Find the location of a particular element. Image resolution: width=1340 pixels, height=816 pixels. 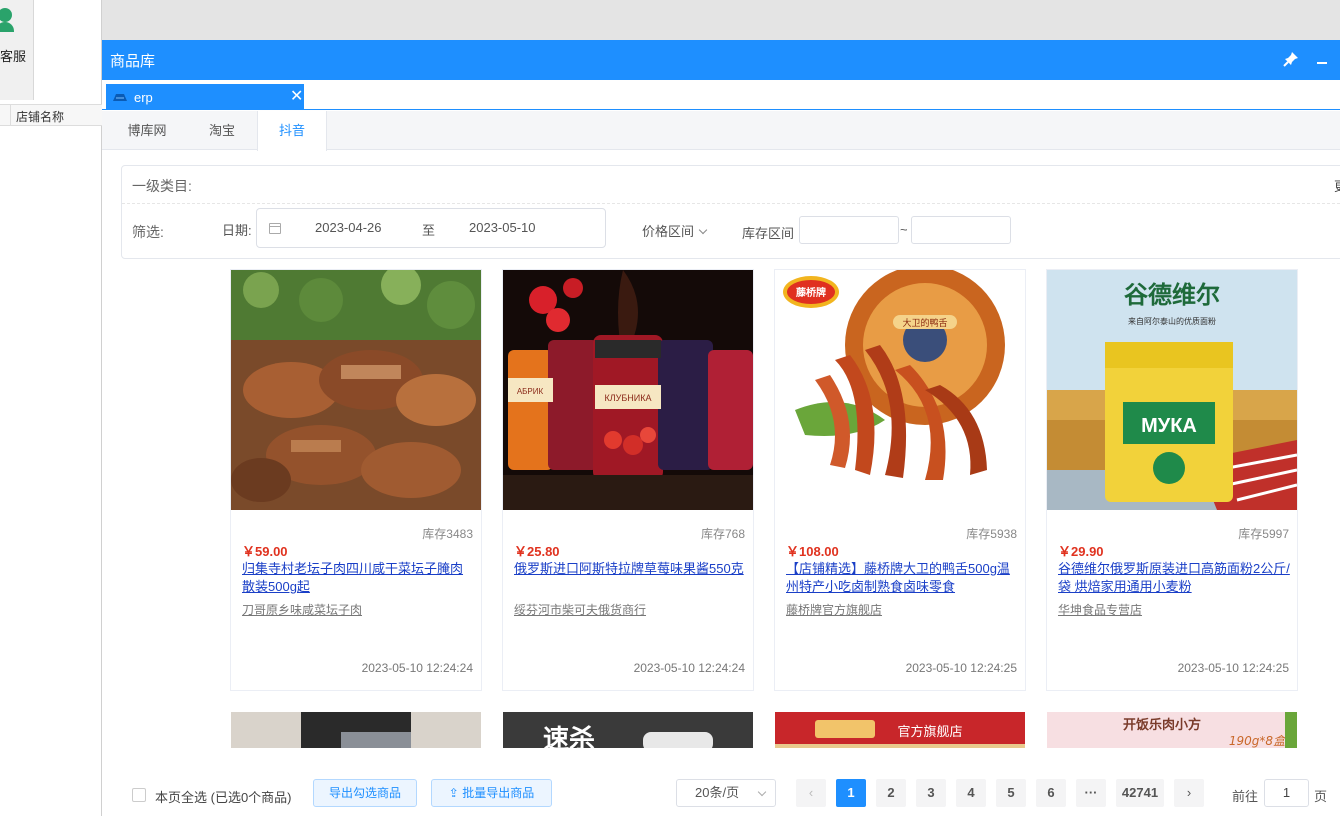

date-end: 2023-05-10 is located at coordinates (502, 227).